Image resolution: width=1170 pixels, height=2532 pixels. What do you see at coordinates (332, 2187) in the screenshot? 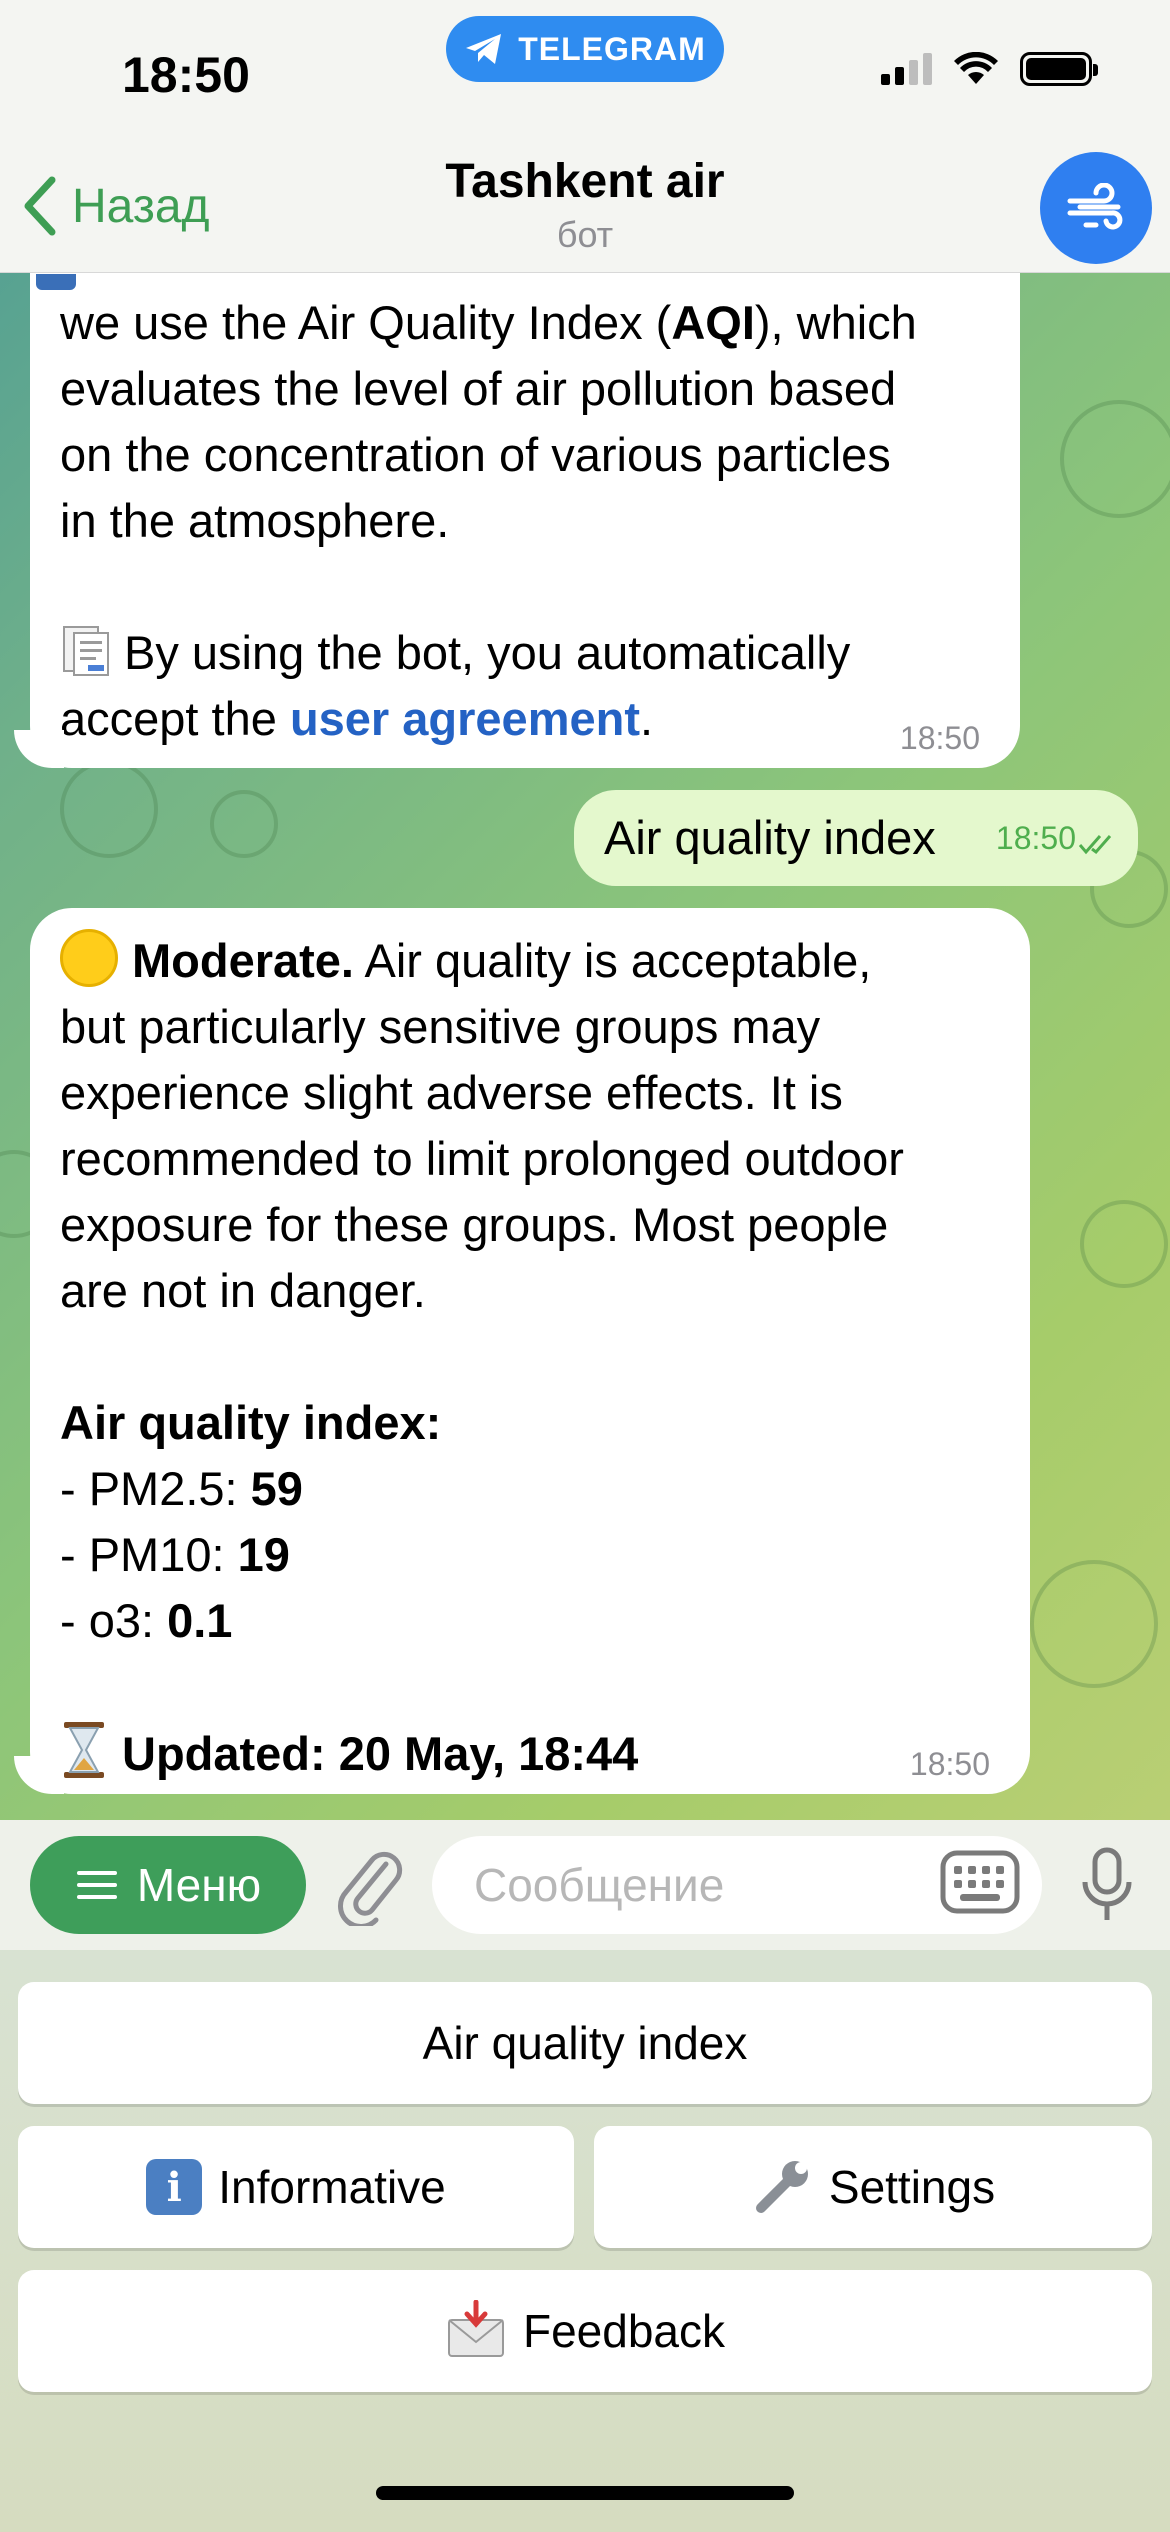
I see `button-label: Informative` at bounding box center [332, 2187].